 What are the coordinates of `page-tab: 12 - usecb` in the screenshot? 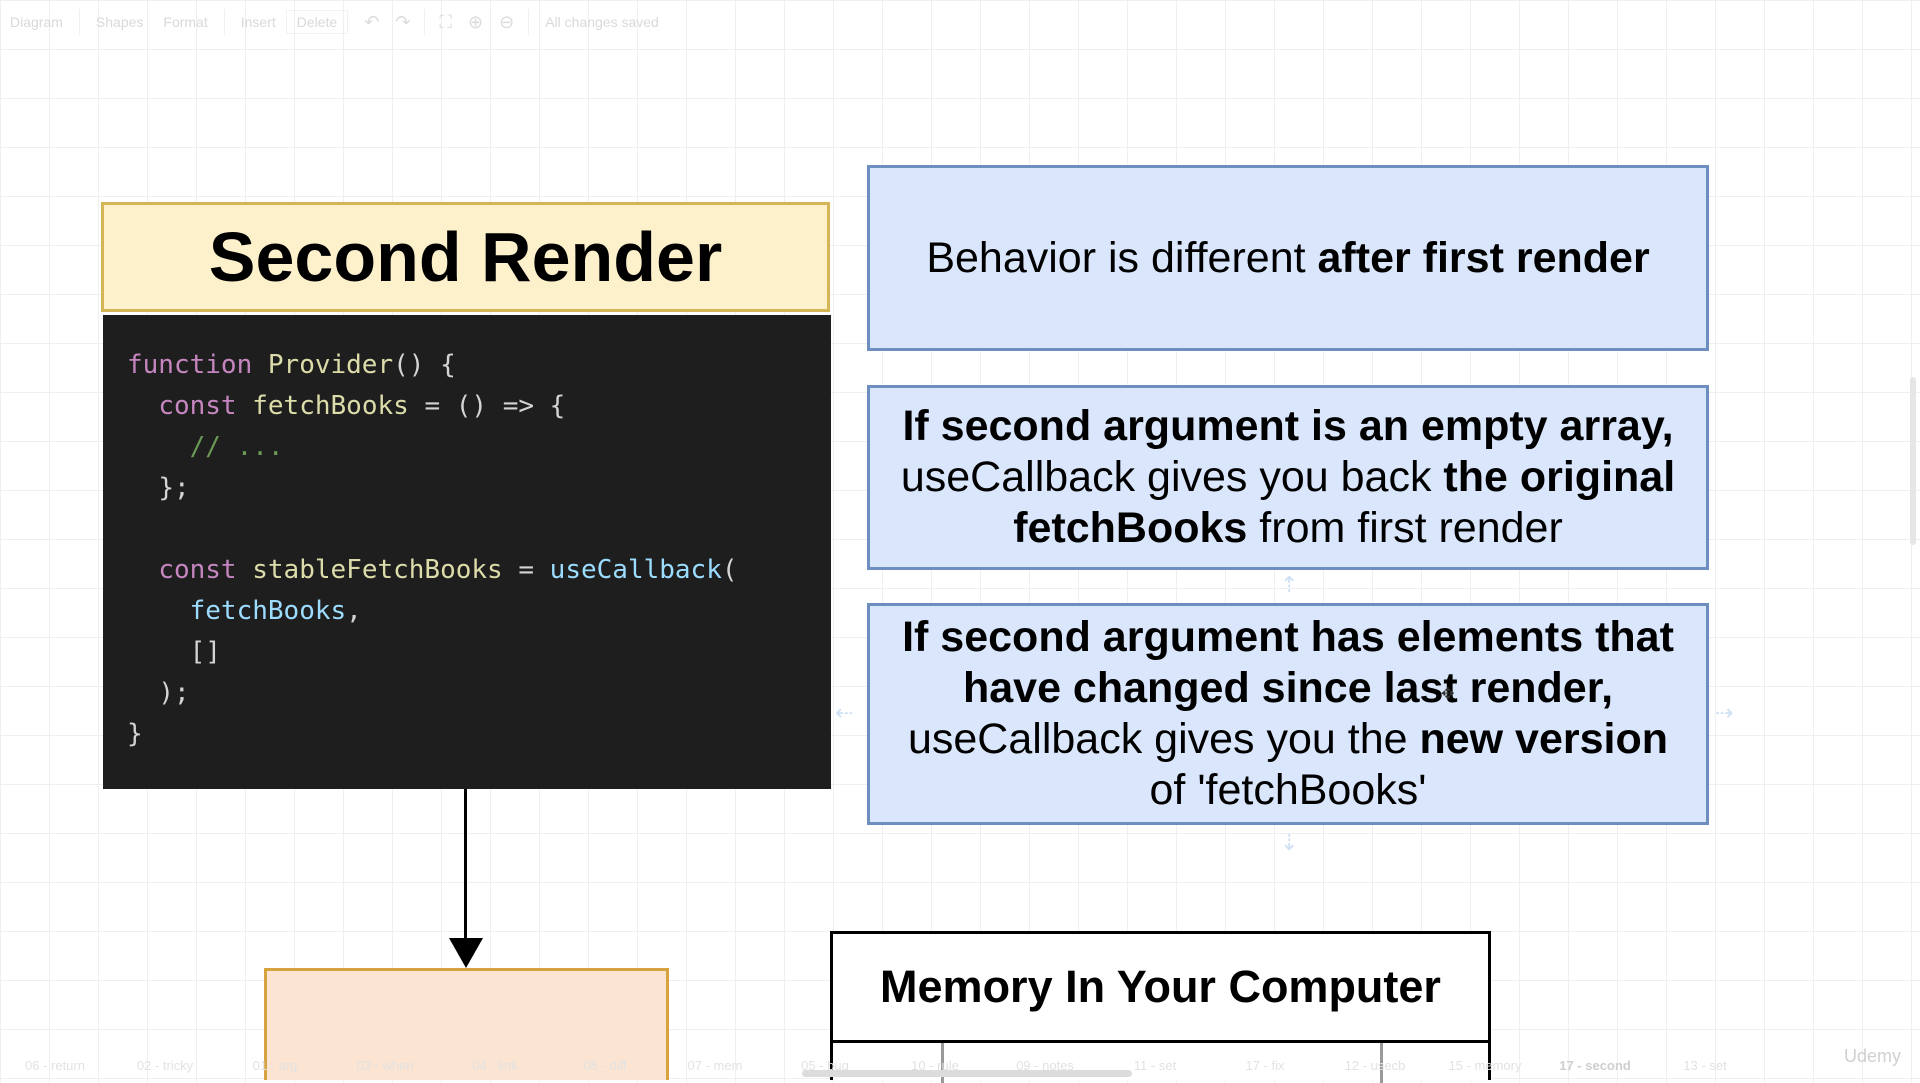 It's located at (1375, 1065).